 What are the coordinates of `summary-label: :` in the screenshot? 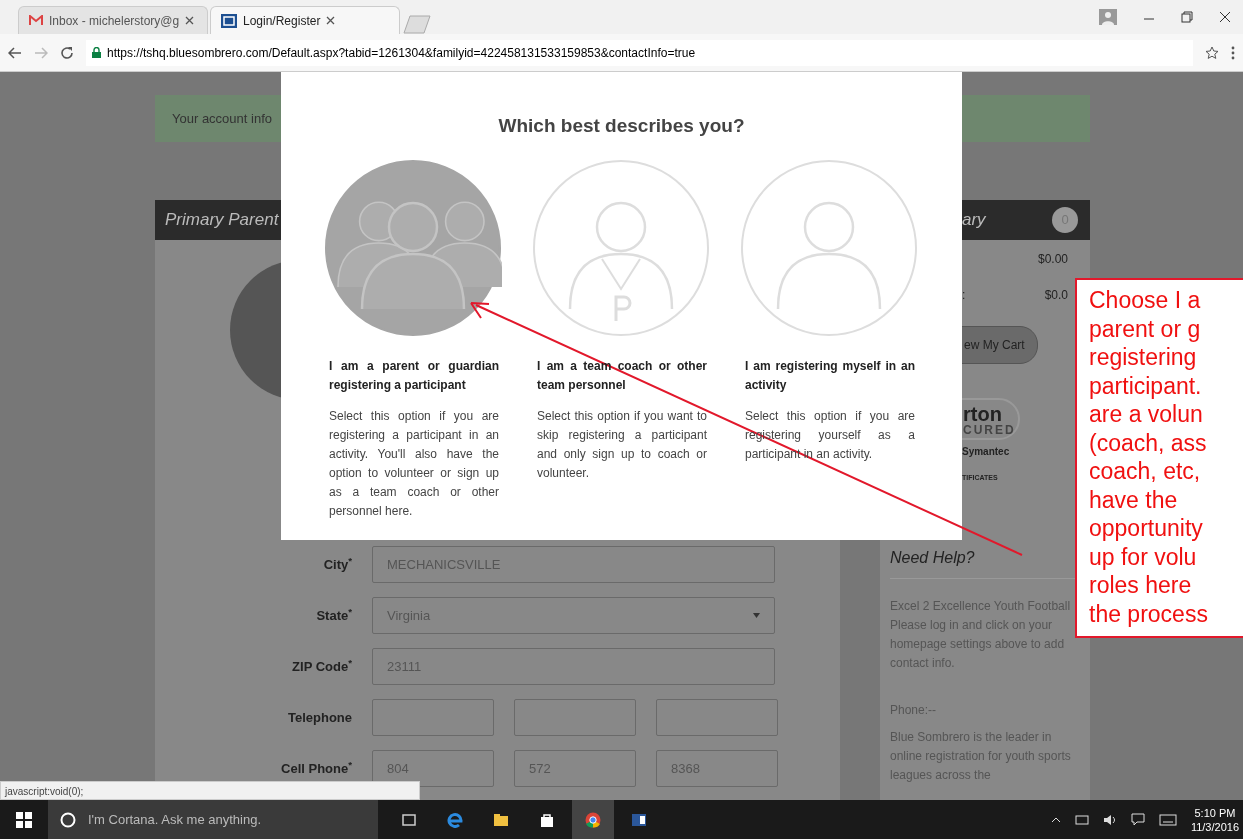 It's located at (964, 295).